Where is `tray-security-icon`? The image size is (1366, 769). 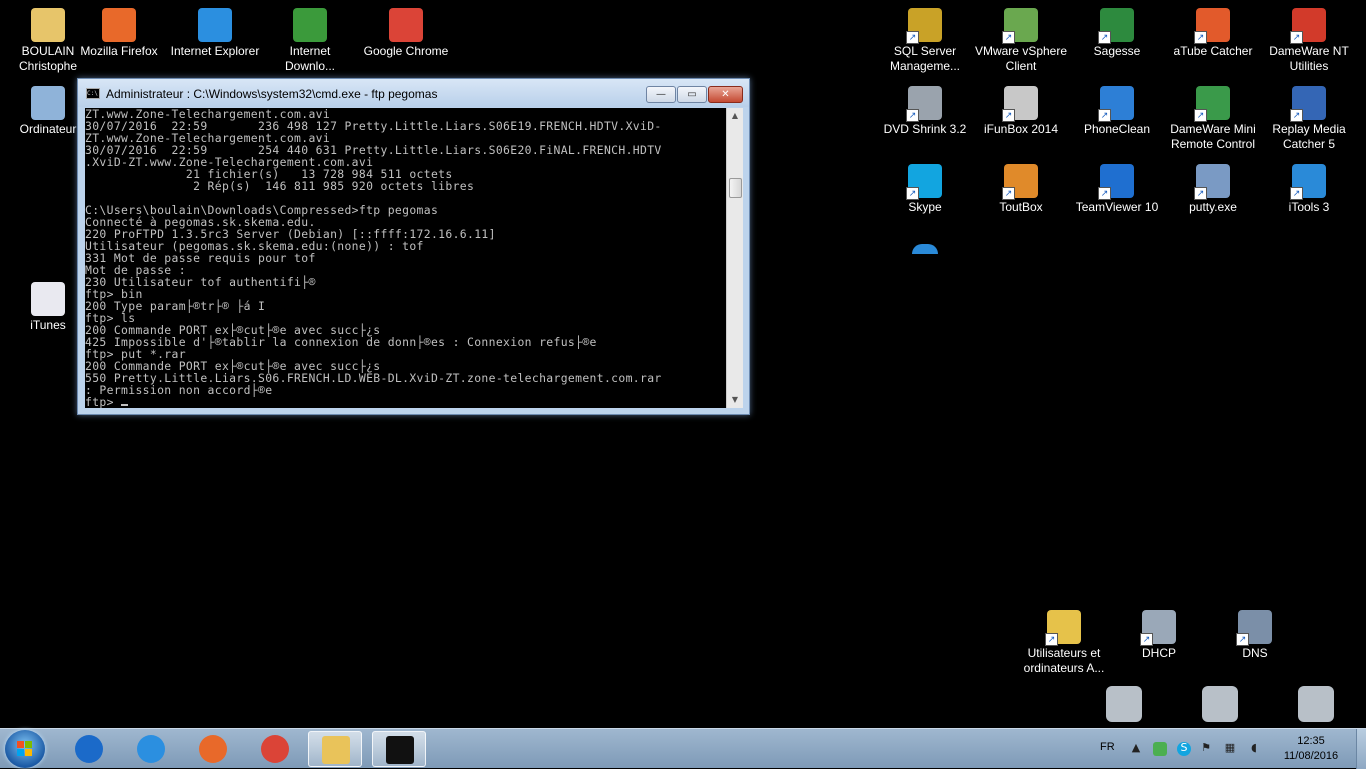 tray-security-icon is located at coordinates (1160, 749).